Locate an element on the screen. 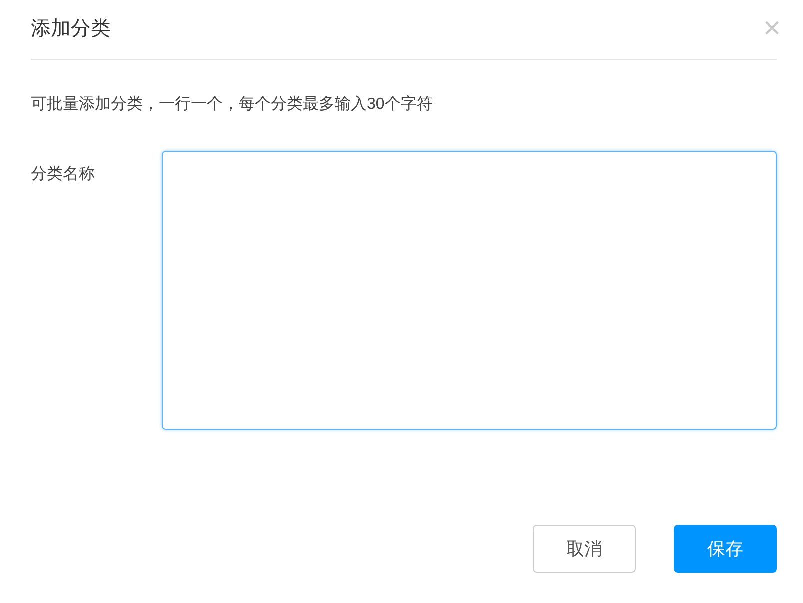 This screenshot has height=603, width=803. save-button: 保存 is located at coordinates (725, 549).